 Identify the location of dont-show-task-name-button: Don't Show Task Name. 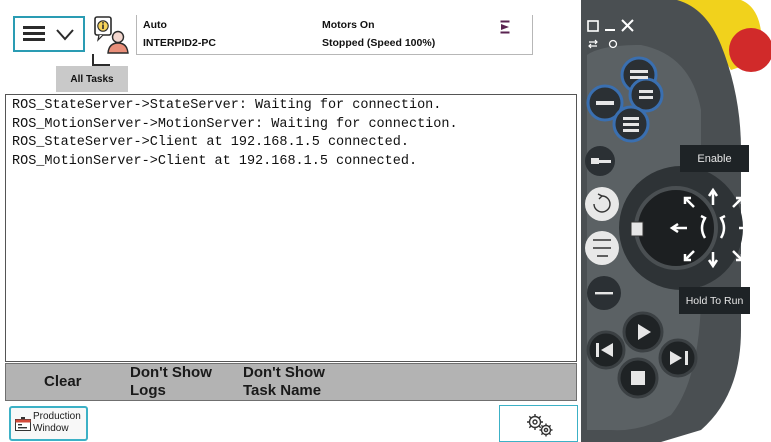
(284, 382).